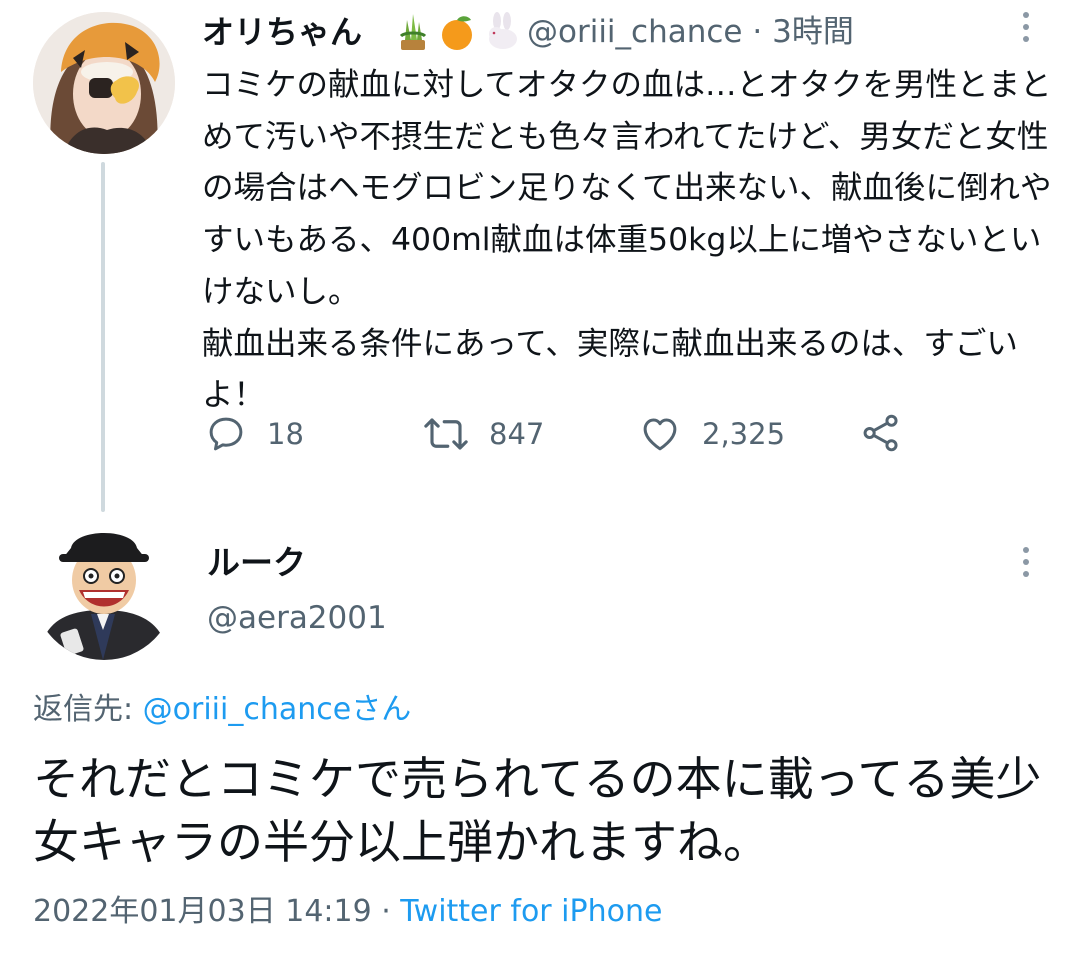 This screenshot has height=955, width=1080. I want to click on tweet-text: それだとコミケで売られてるの本に載ってる美少女キャラの半分以上弾かれますね。, so click(537, 810).